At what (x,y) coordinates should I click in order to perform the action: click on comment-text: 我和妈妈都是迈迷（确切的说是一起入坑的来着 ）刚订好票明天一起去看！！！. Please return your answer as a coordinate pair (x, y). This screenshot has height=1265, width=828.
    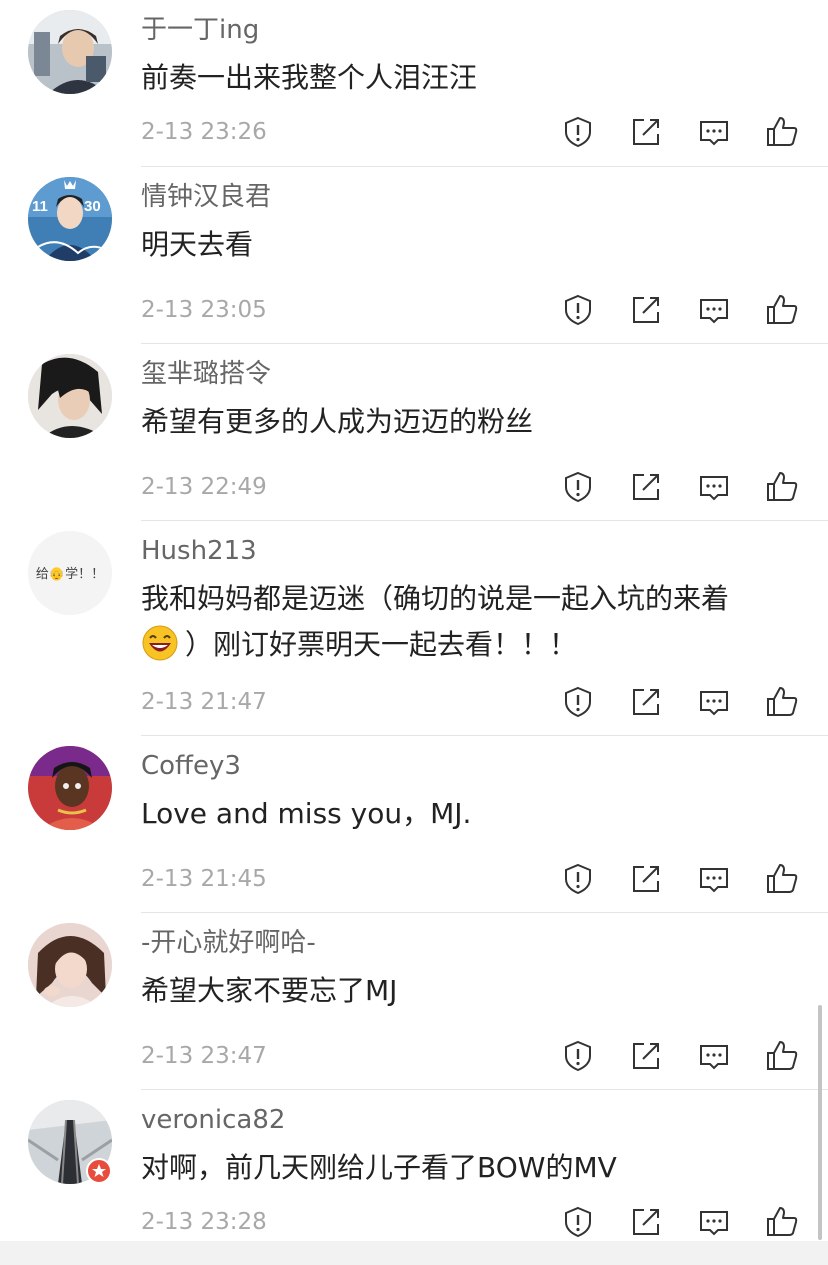
    Looking at the image, I should click on (471, 622).